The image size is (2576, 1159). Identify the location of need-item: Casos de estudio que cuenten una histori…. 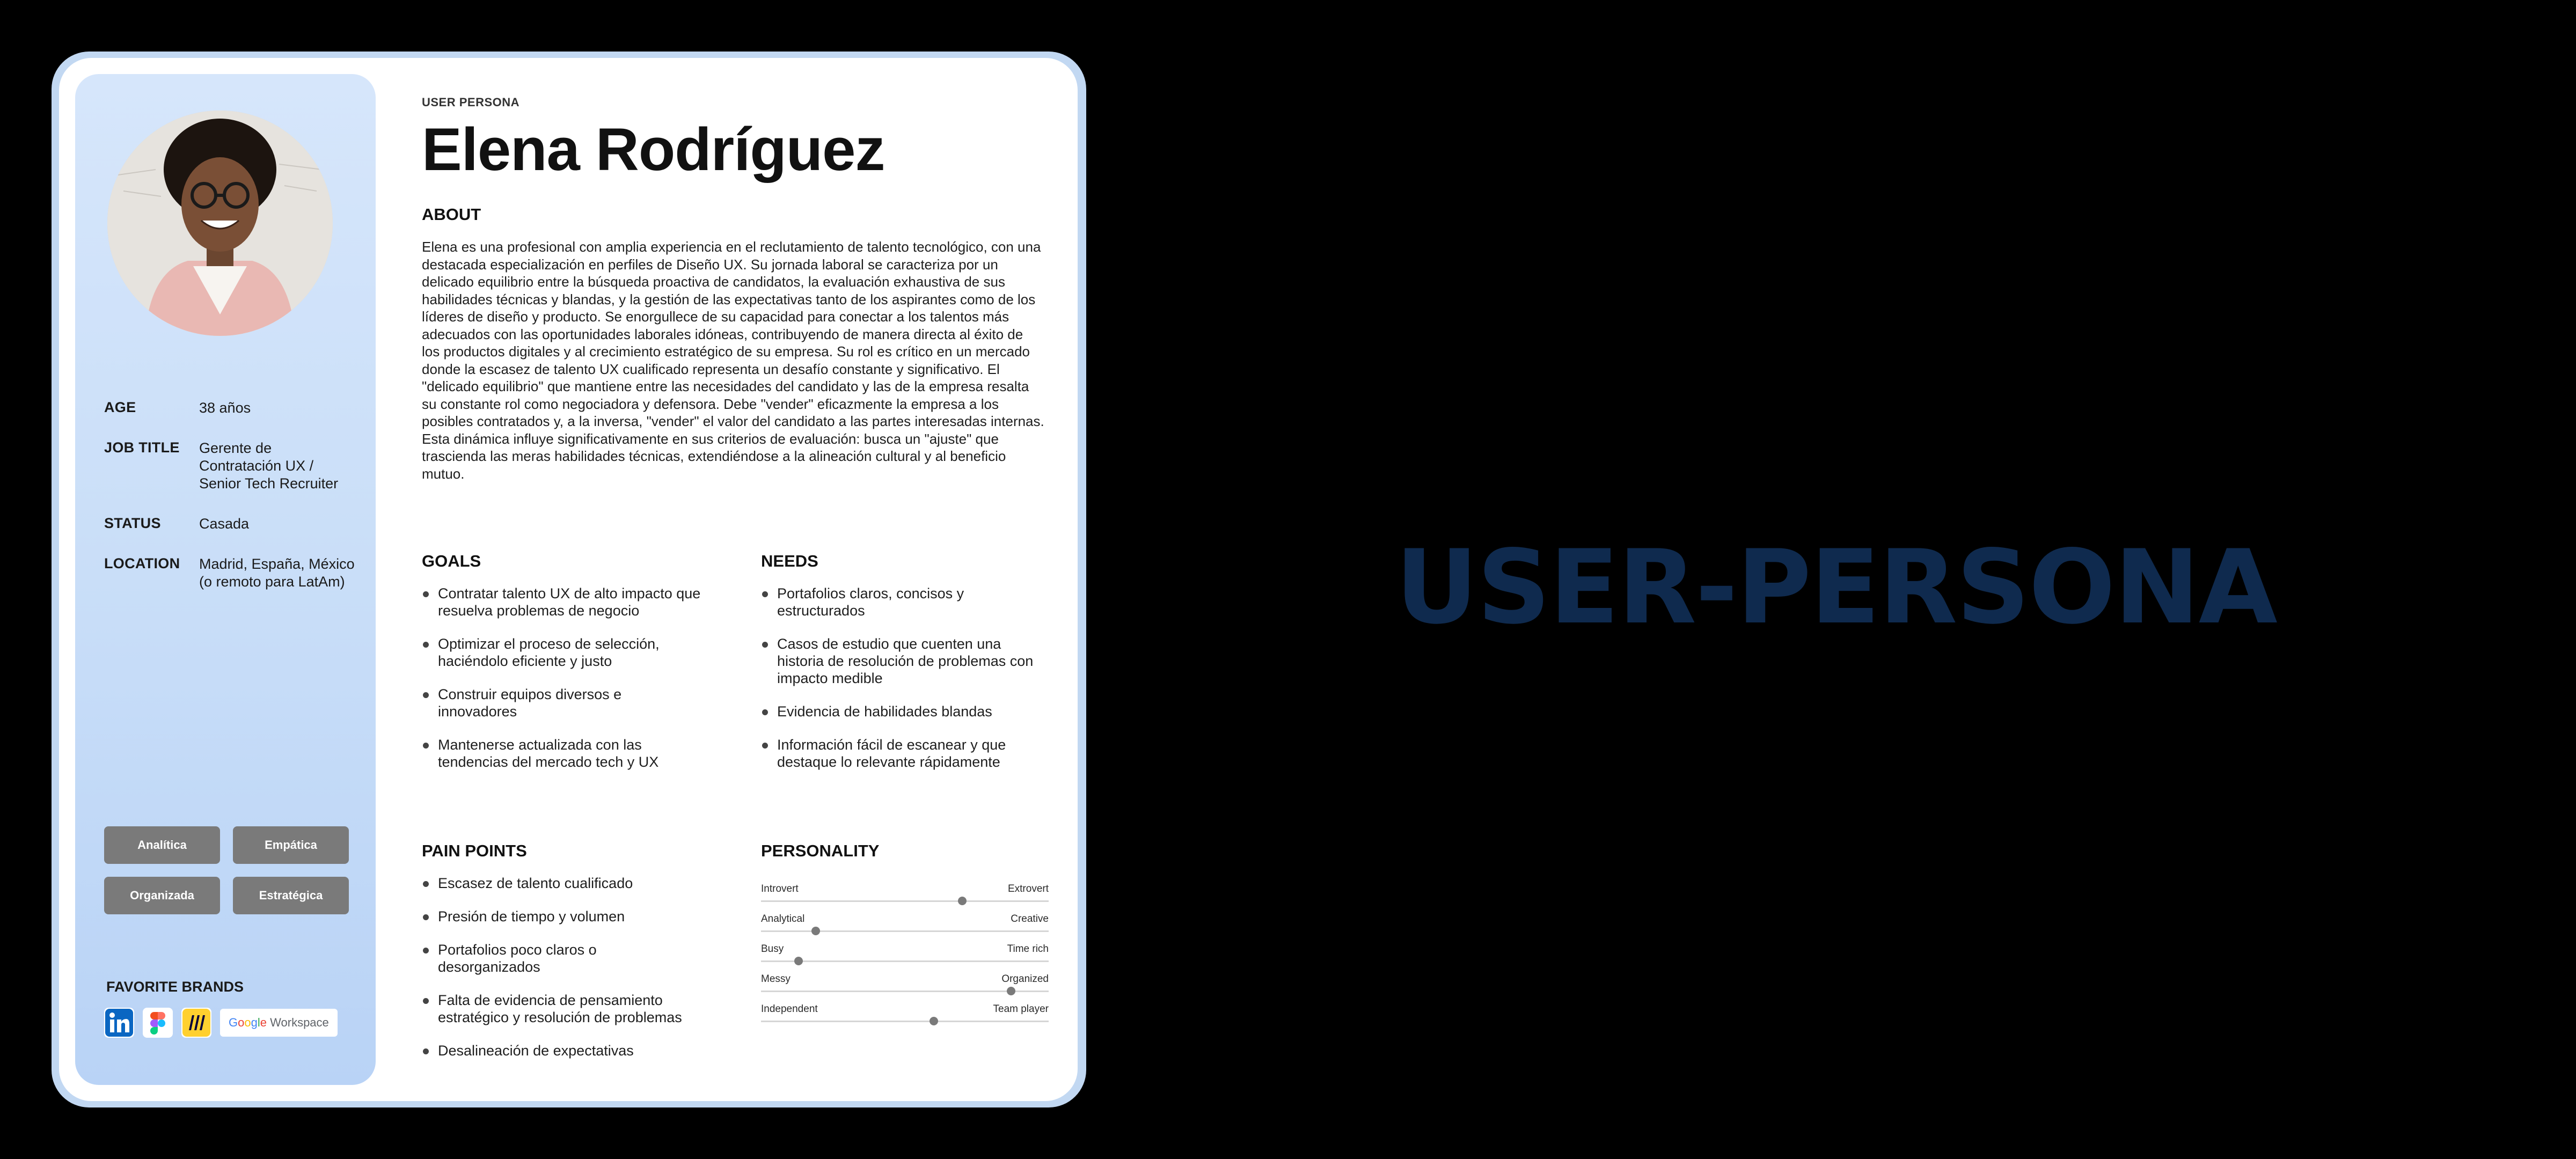
(906, 661).